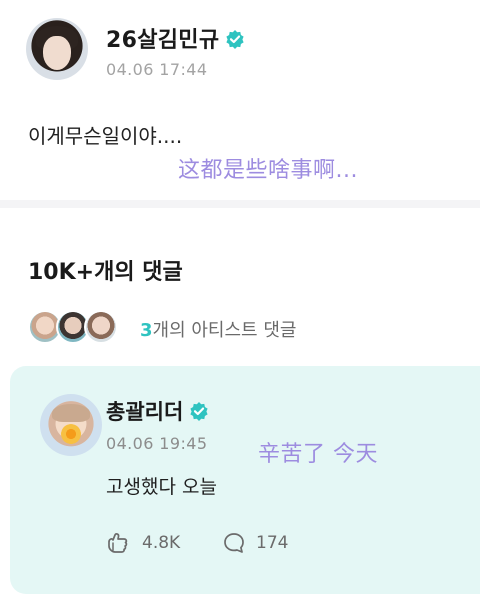 Image resolution: width=480 pixels, height=594 pixels. Describe the element at coordinates (146, 330) in the screenshot. I see `artist-comment-count: 3` at that location.